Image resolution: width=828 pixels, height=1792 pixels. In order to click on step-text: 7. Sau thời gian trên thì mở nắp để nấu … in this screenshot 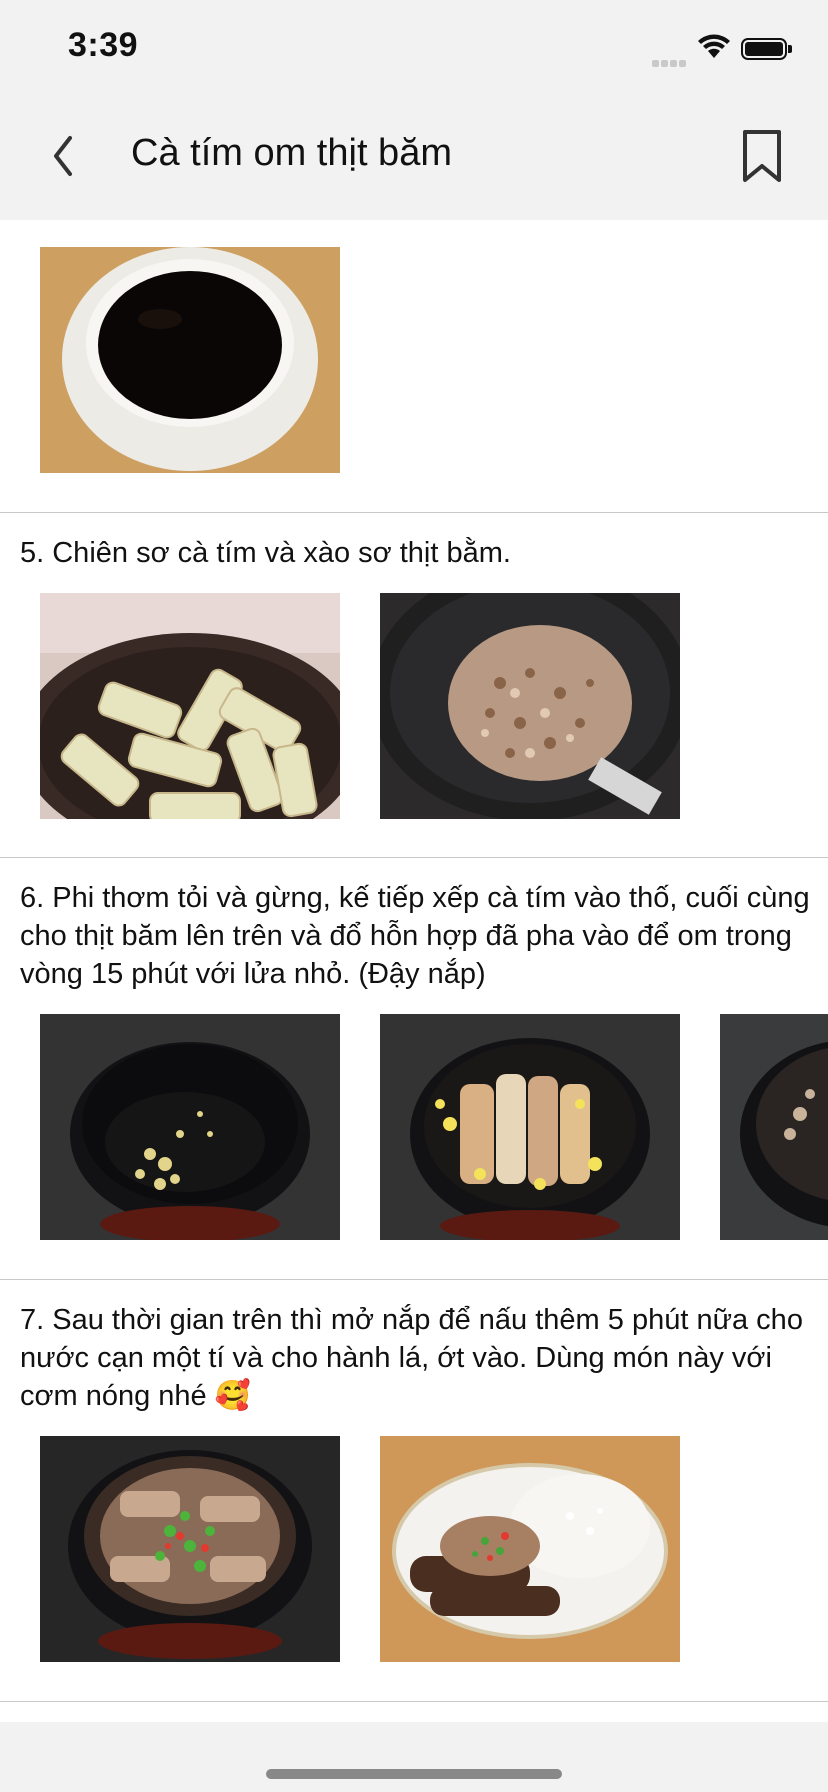, I will do `click(411, 1358)`.